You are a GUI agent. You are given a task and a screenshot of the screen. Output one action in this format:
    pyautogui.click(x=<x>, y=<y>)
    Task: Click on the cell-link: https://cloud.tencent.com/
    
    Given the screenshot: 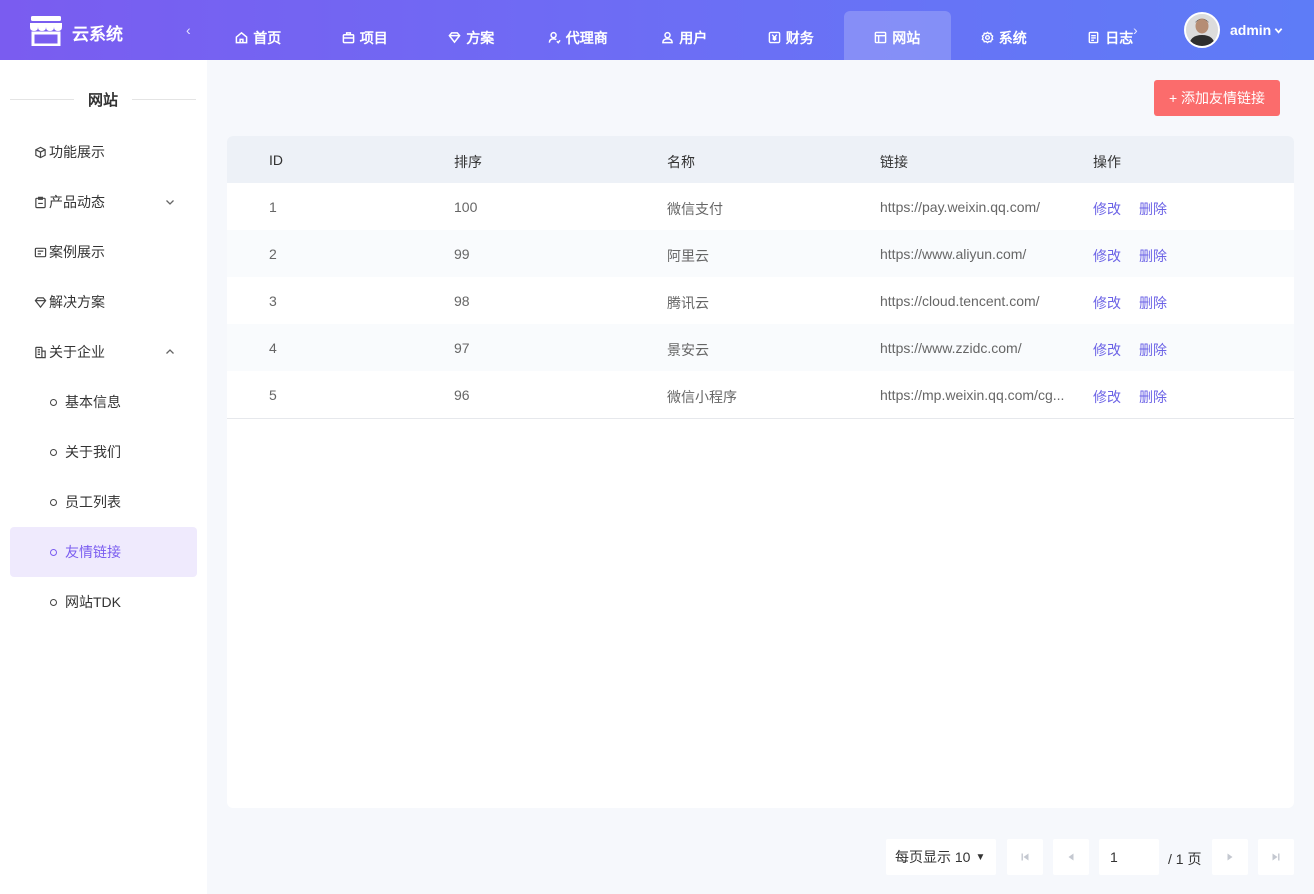 What is the action you would take?
    pyautogui.click(x=960, y=301)
    